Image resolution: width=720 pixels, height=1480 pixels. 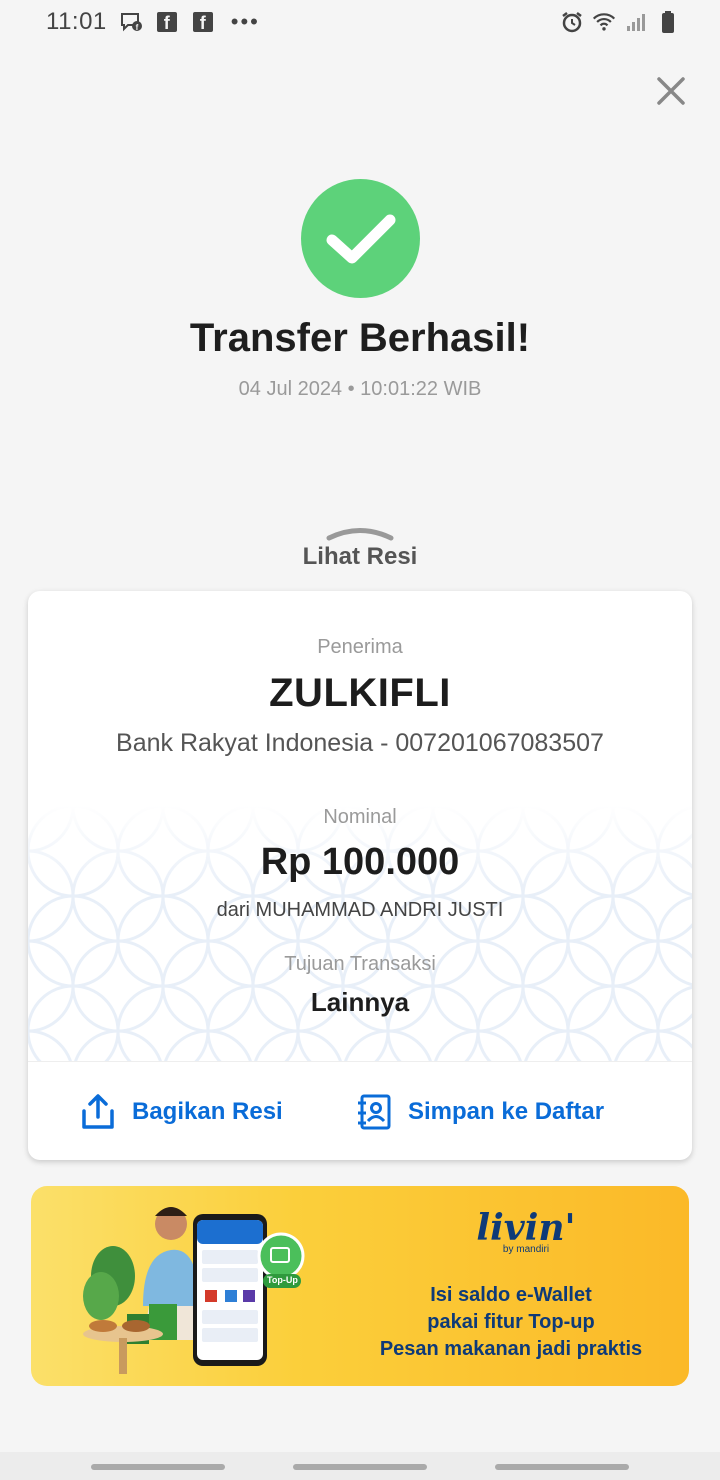 I want to click on status-left: 11:01 f f f •••, so click(x=153, y=22).